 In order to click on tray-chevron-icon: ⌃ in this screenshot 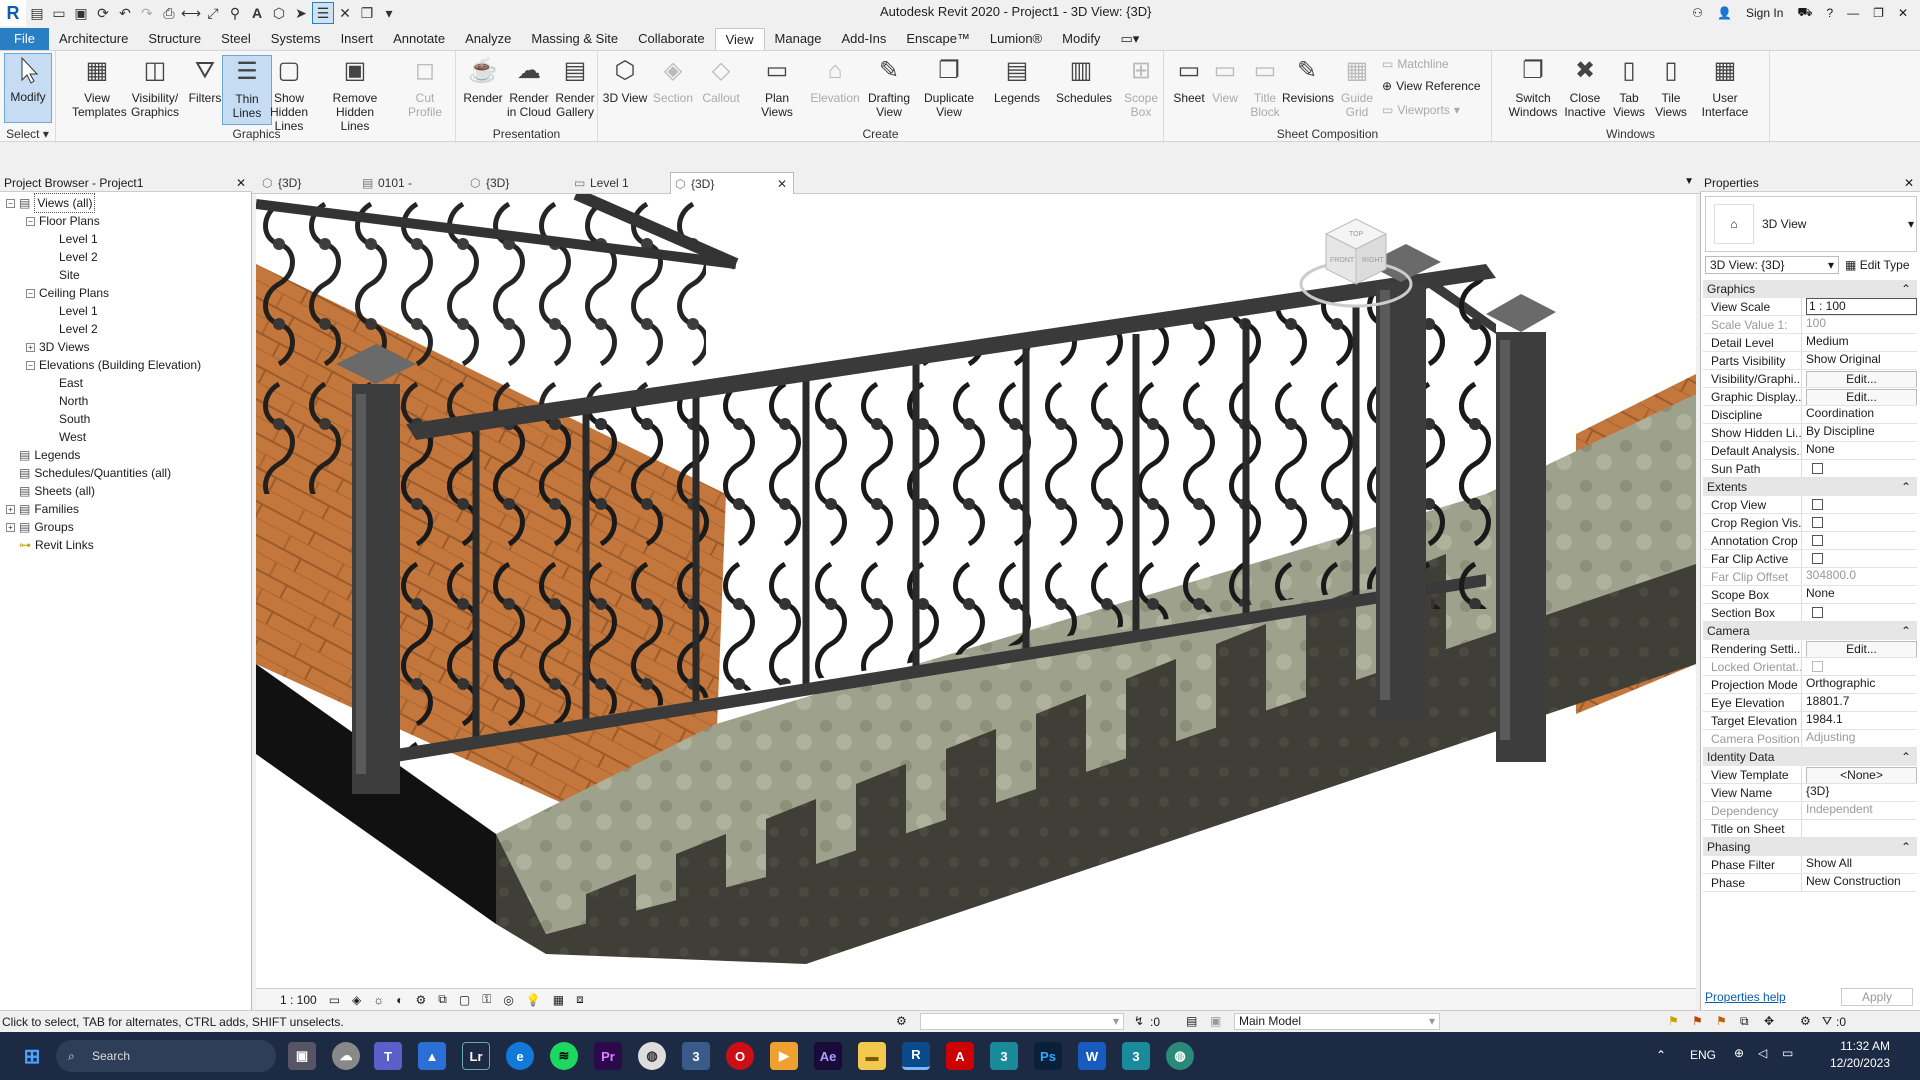, I will do `click(1661, 1055)`.